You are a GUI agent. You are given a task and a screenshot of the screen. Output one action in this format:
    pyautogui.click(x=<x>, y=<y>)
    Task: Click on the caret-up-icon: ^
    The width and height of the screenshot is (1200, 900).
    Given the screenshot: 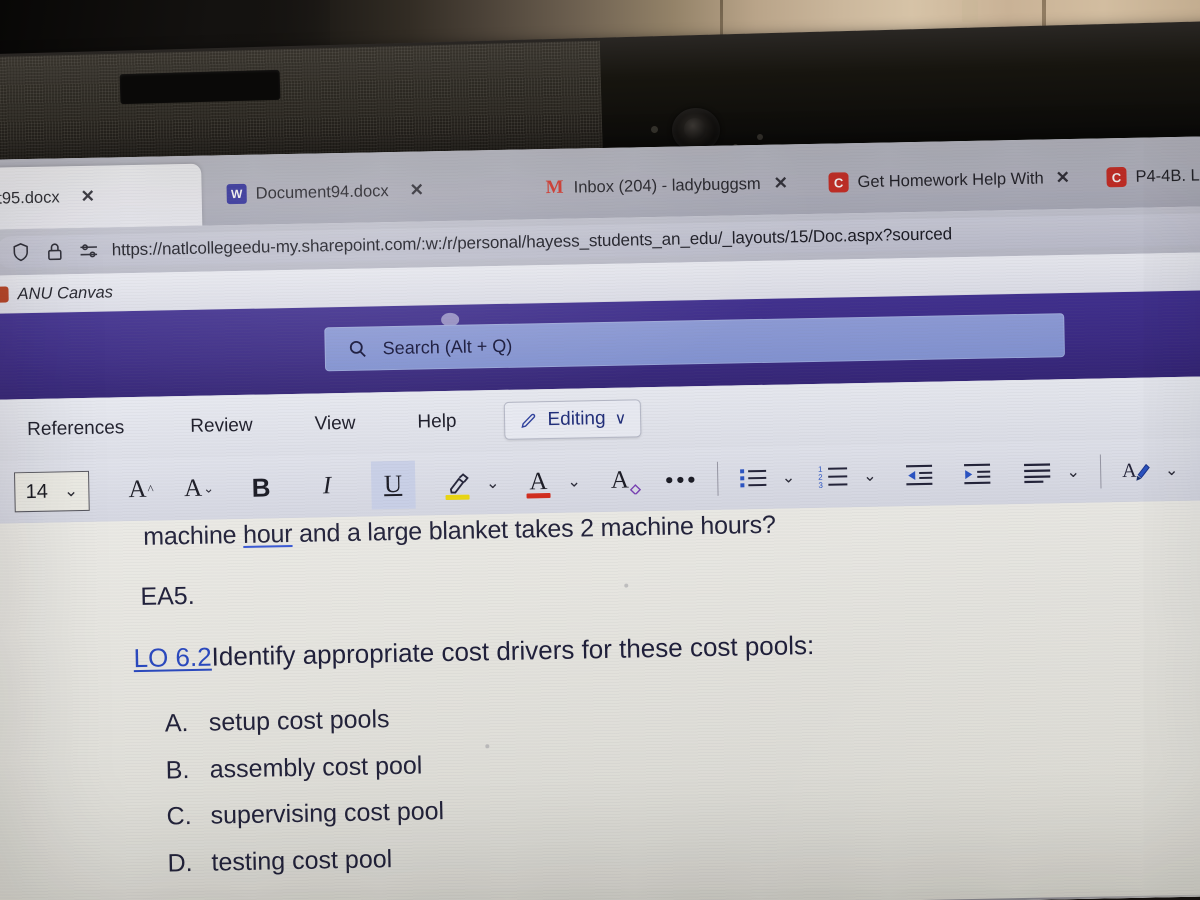 What is the action you would take?
    pyautogui.click(x=150, y=489)
    